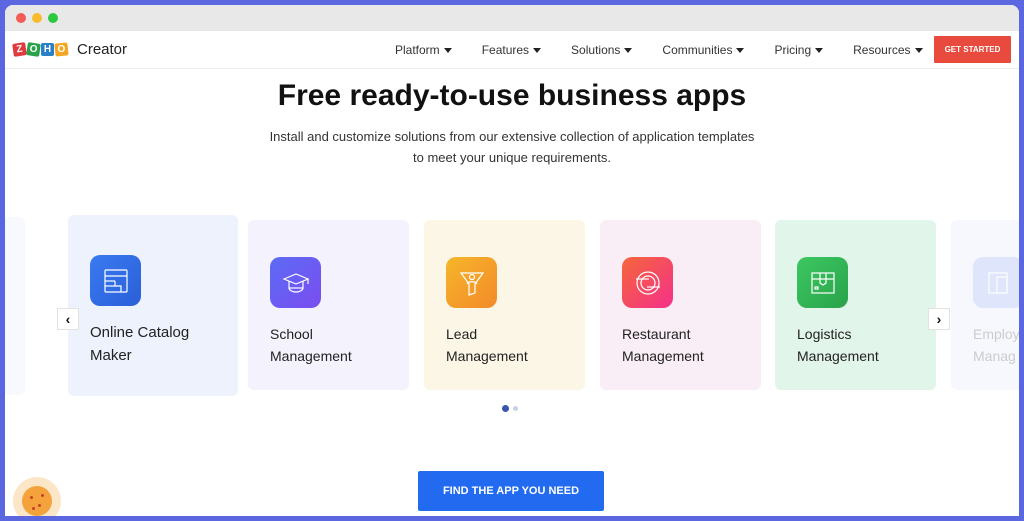  Describe the element at coordinates (295, 282) in the screenshot. I see `graduation-cap-icon` at that location.